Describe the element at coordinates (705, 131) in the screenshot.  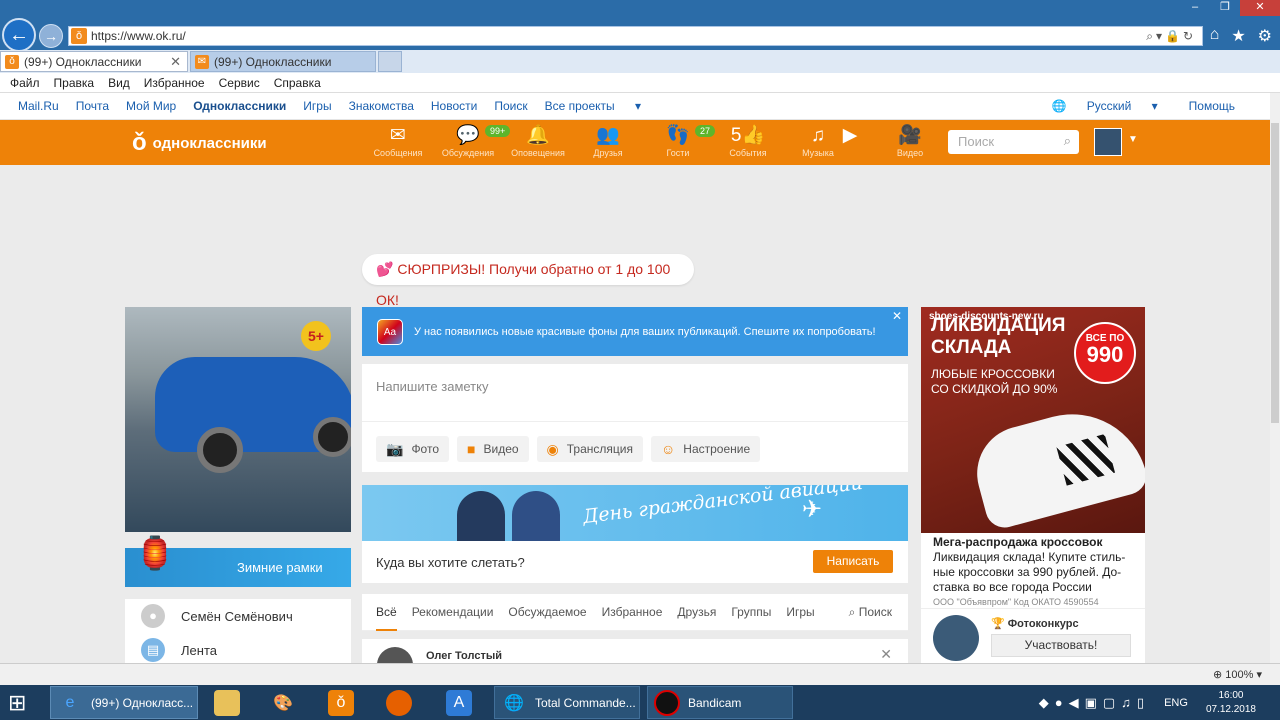
I see `guests-badge: 27` at that location.